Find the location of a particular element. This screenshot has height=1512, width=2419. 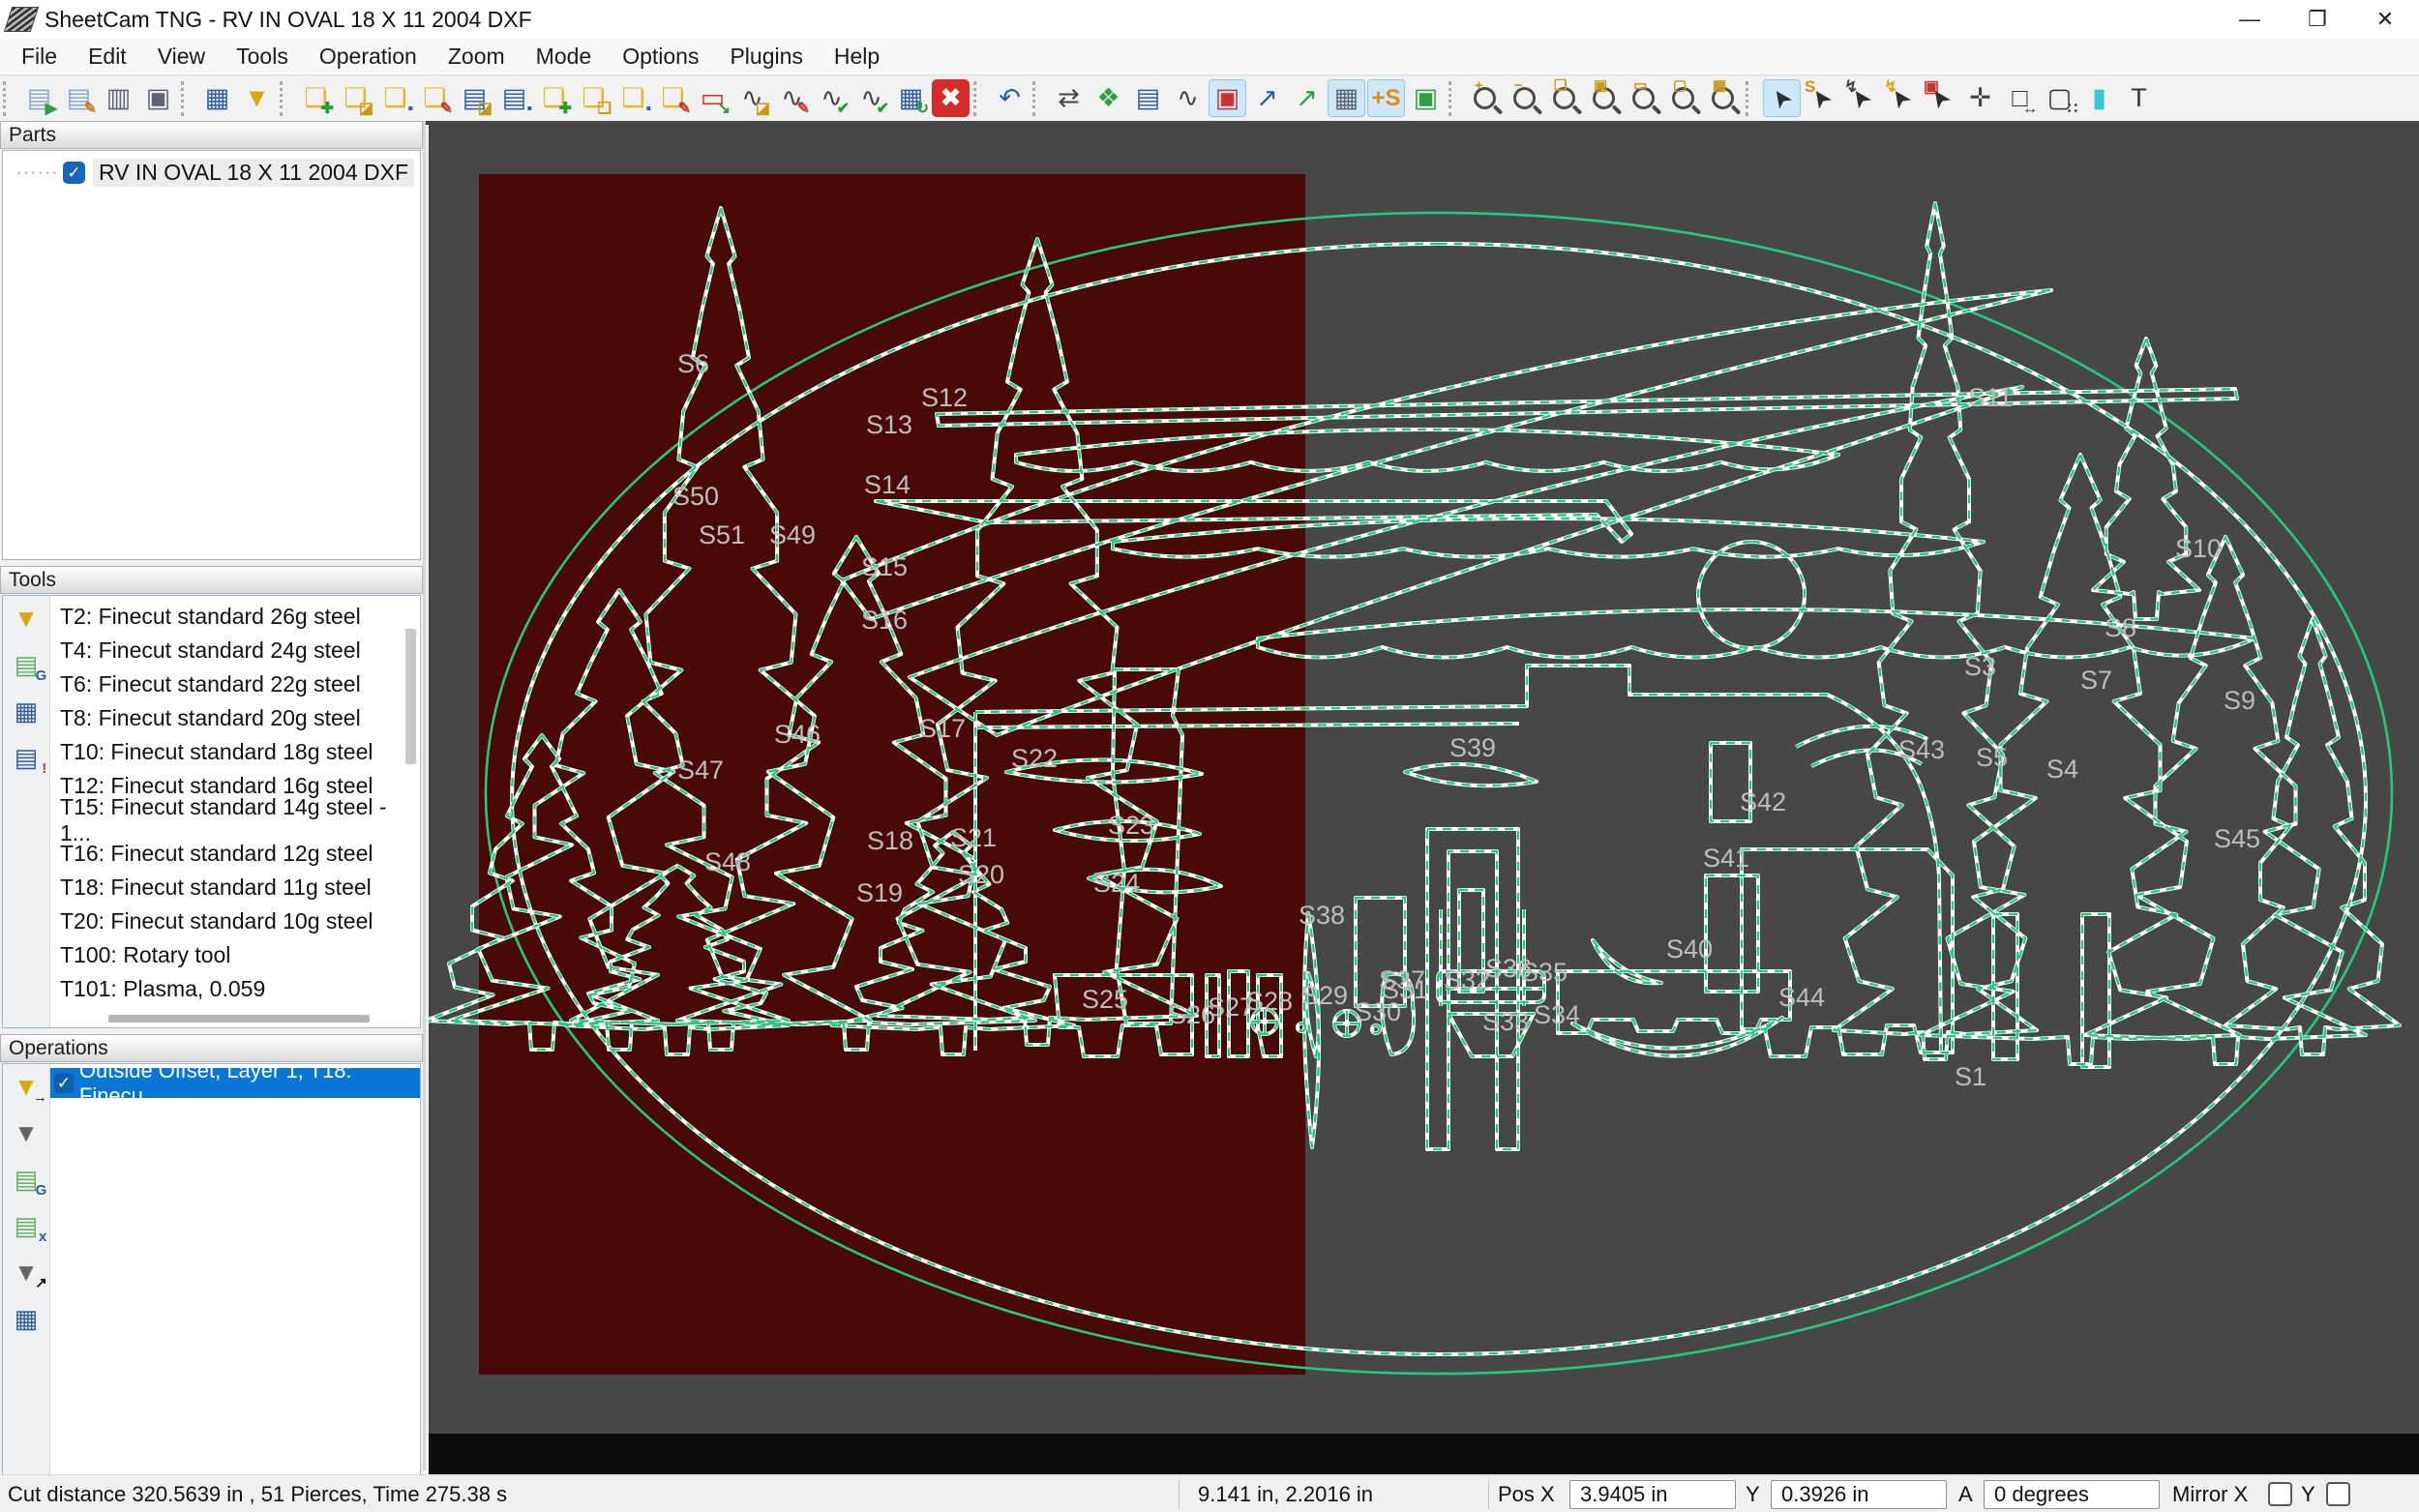

open-job-button: ▤ ◪ is located at coordinates (475, 98).